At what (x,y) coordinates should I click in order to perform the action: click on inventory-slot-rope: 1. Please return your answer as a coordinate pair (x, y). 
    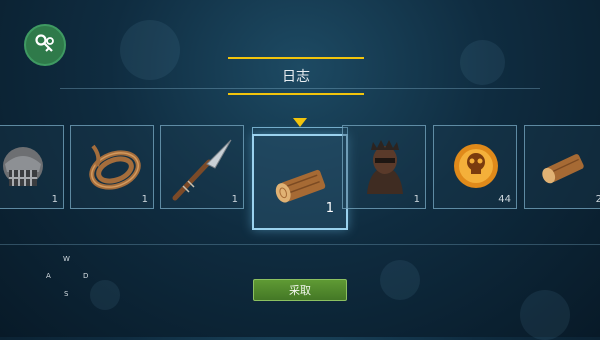
    Looking at the image, I should click on (112, 167).